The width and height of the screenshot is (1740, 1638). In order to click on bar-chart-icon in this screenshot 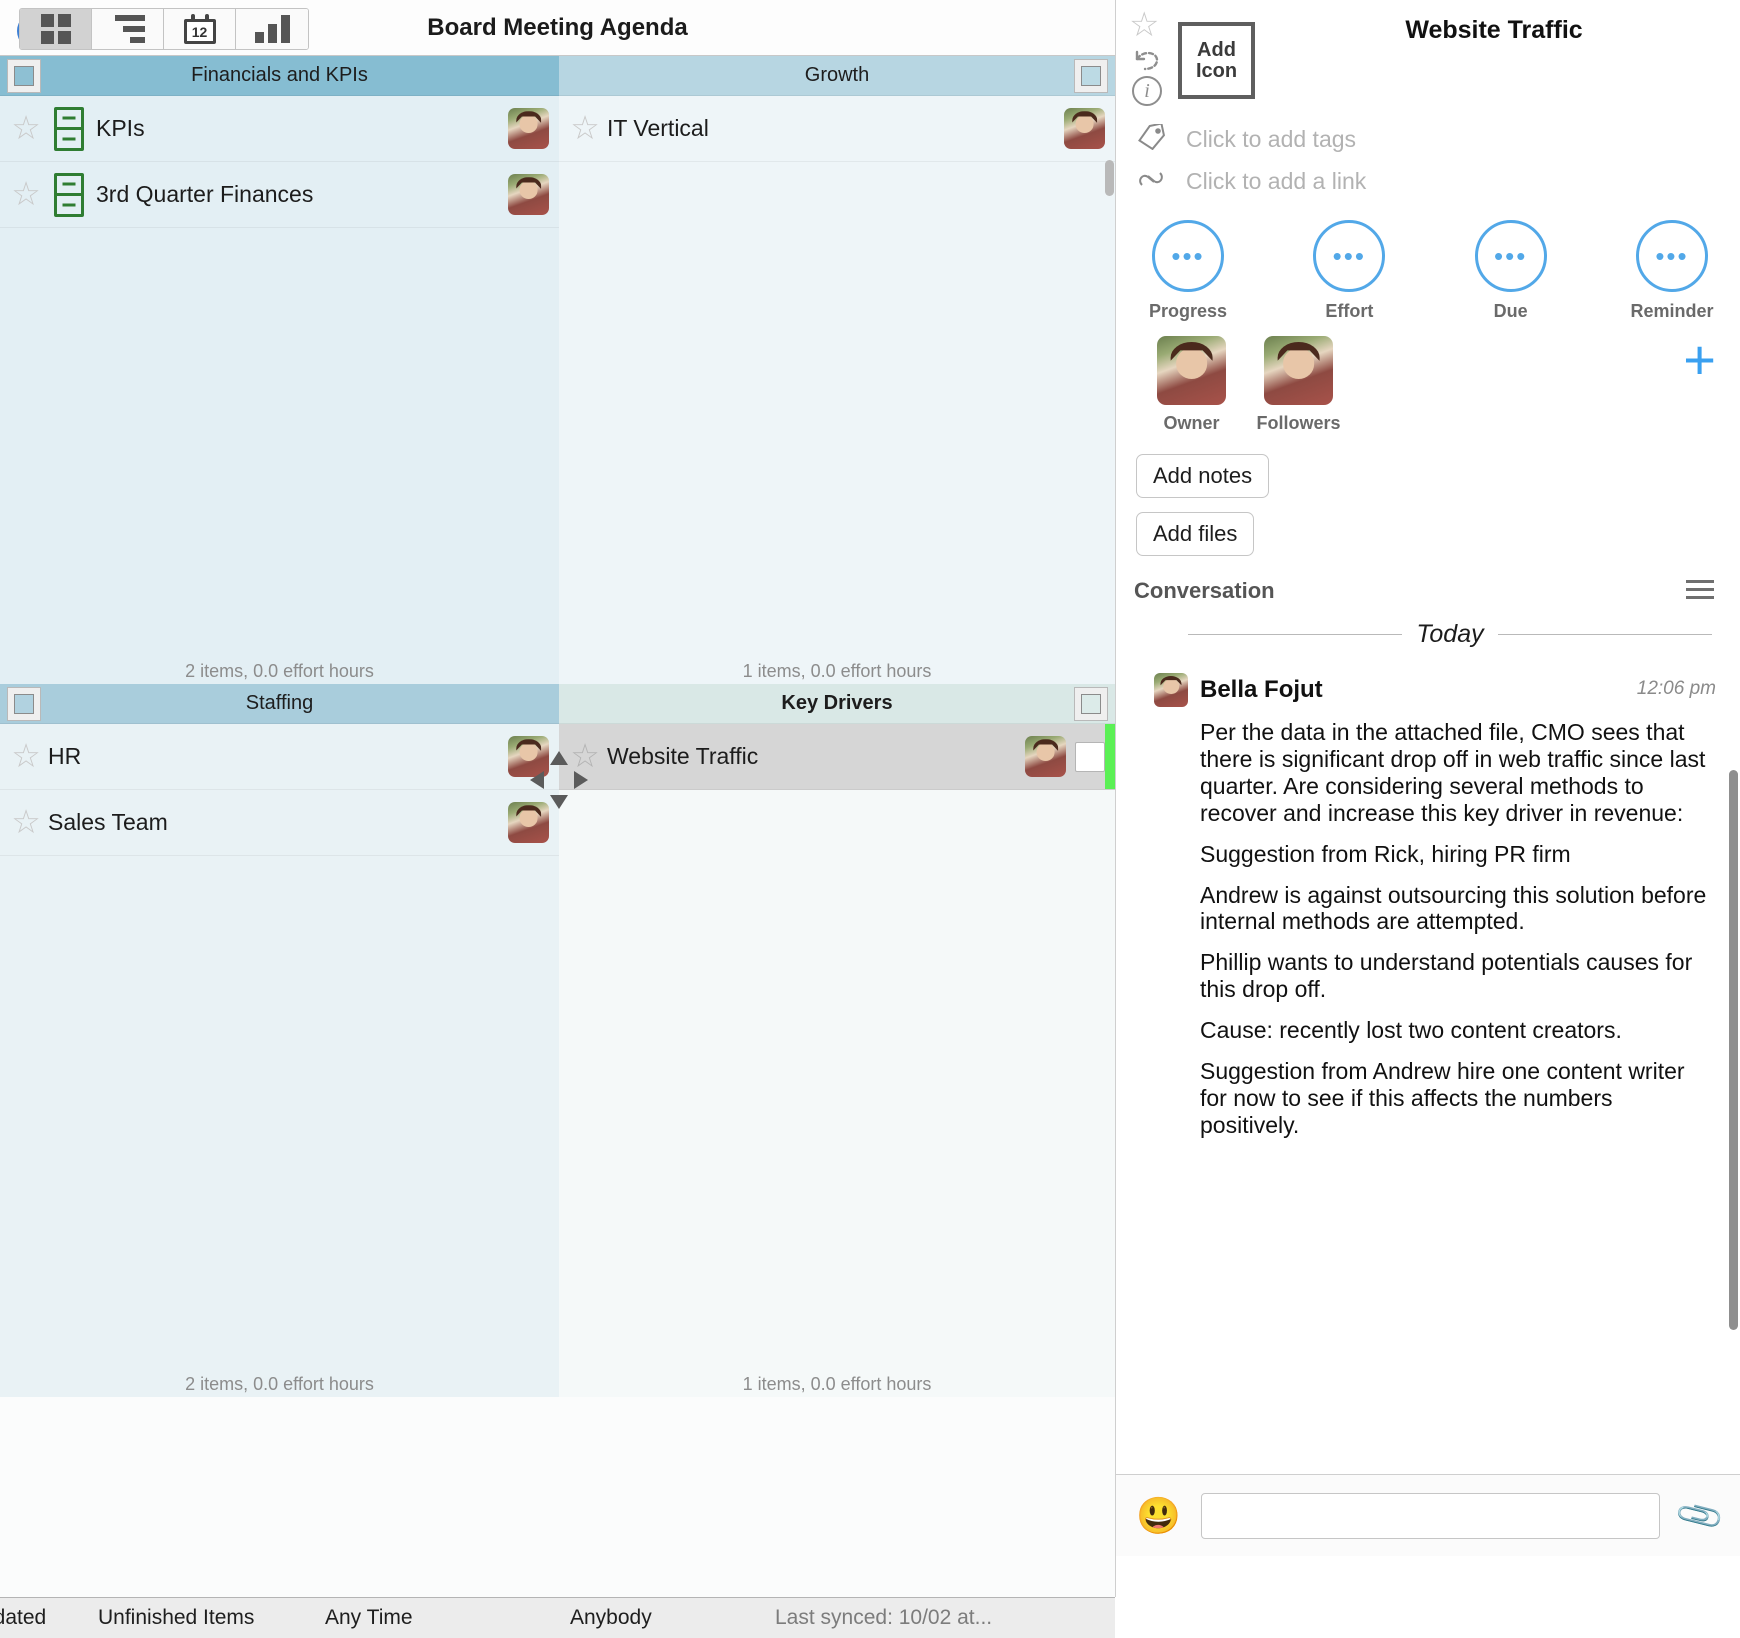, I will do `click(272, 29)`.